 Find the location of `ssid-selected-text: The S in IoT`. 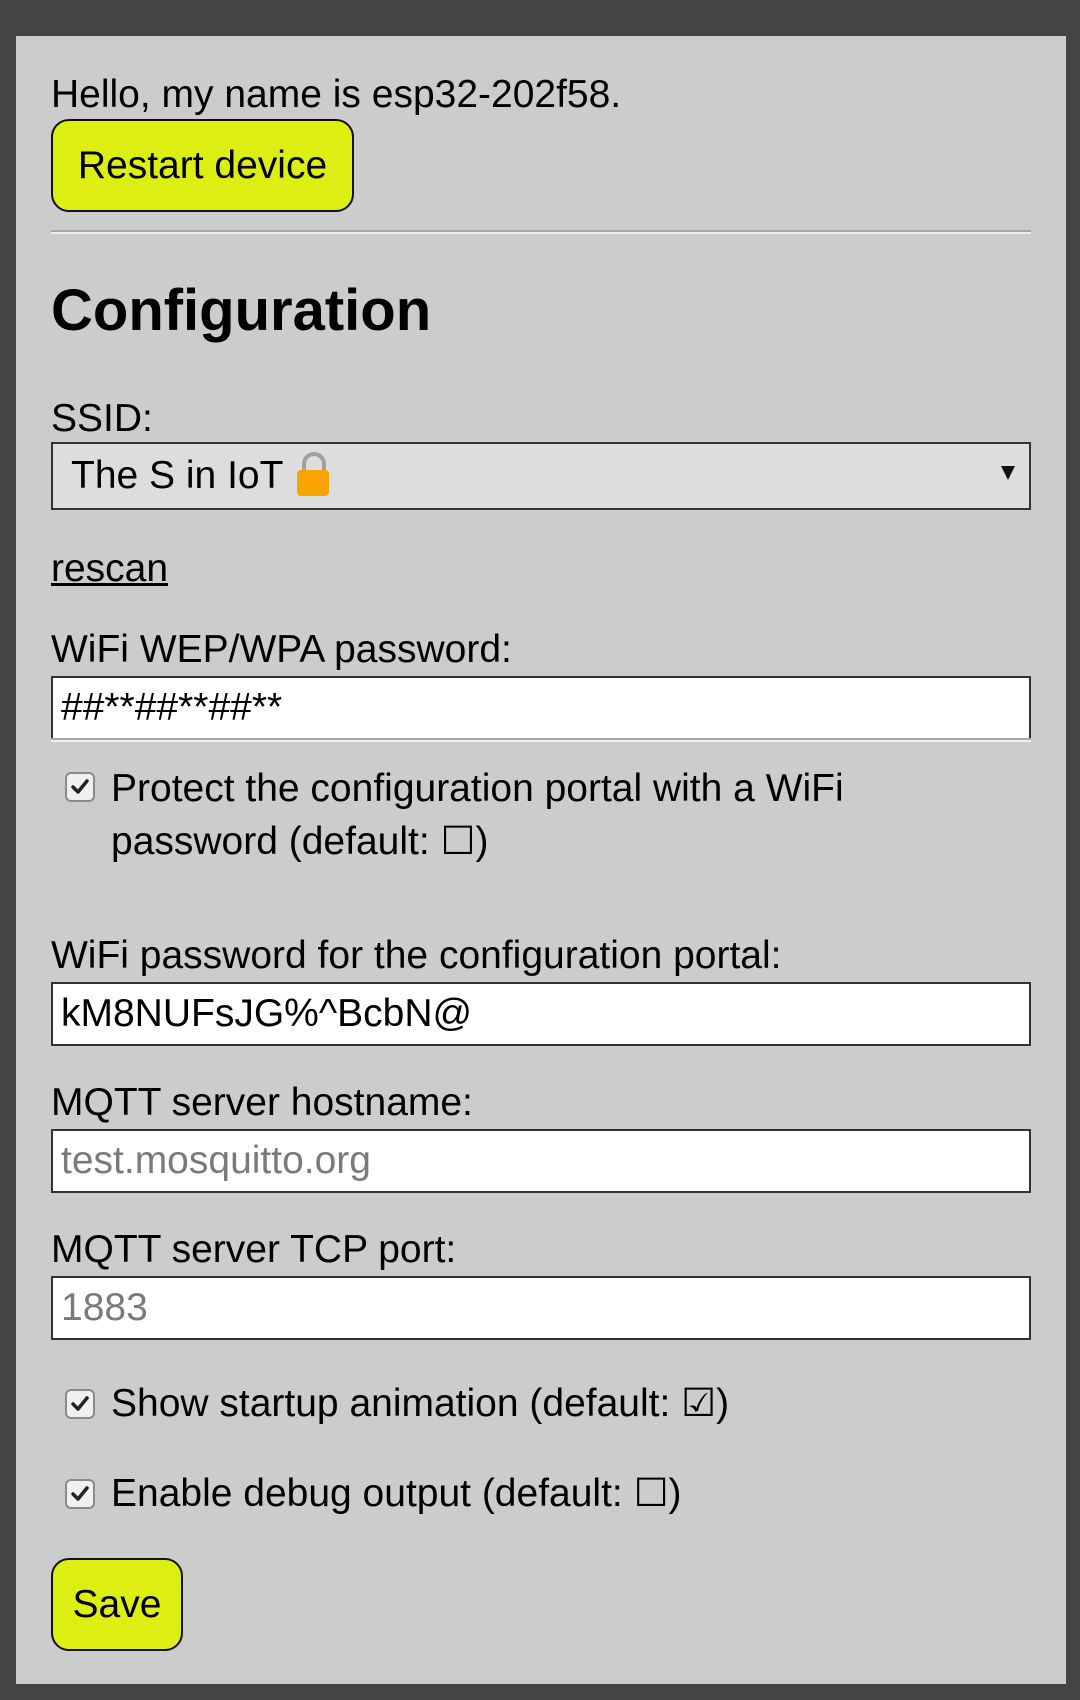

ssid-selected-text: The S in IoT is located at coordinates (177, 475).